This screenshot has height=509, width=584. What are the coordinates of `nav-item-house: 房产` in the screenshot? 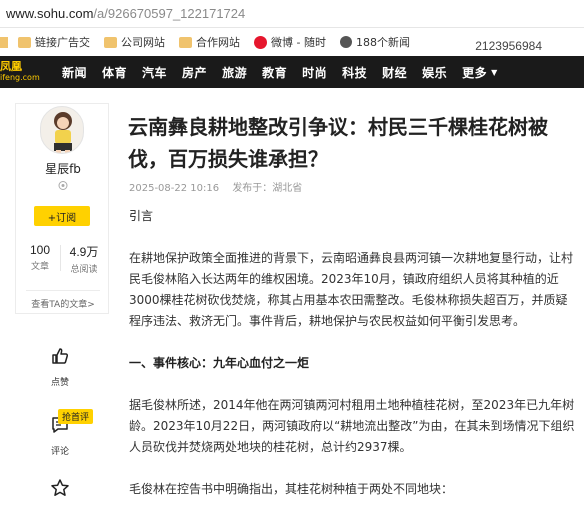 It's located at (194, 72).